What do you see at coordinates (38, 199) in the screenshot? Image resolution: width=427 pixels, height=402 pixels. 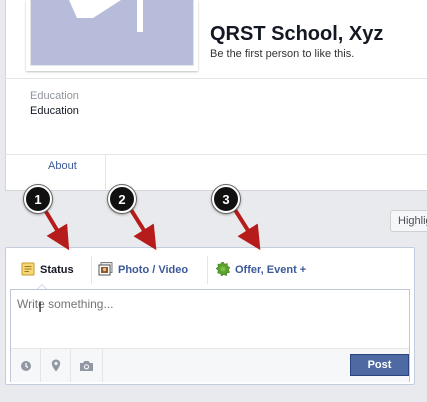 I see `step-badge-1: 1` at bounding box center [38, 199].